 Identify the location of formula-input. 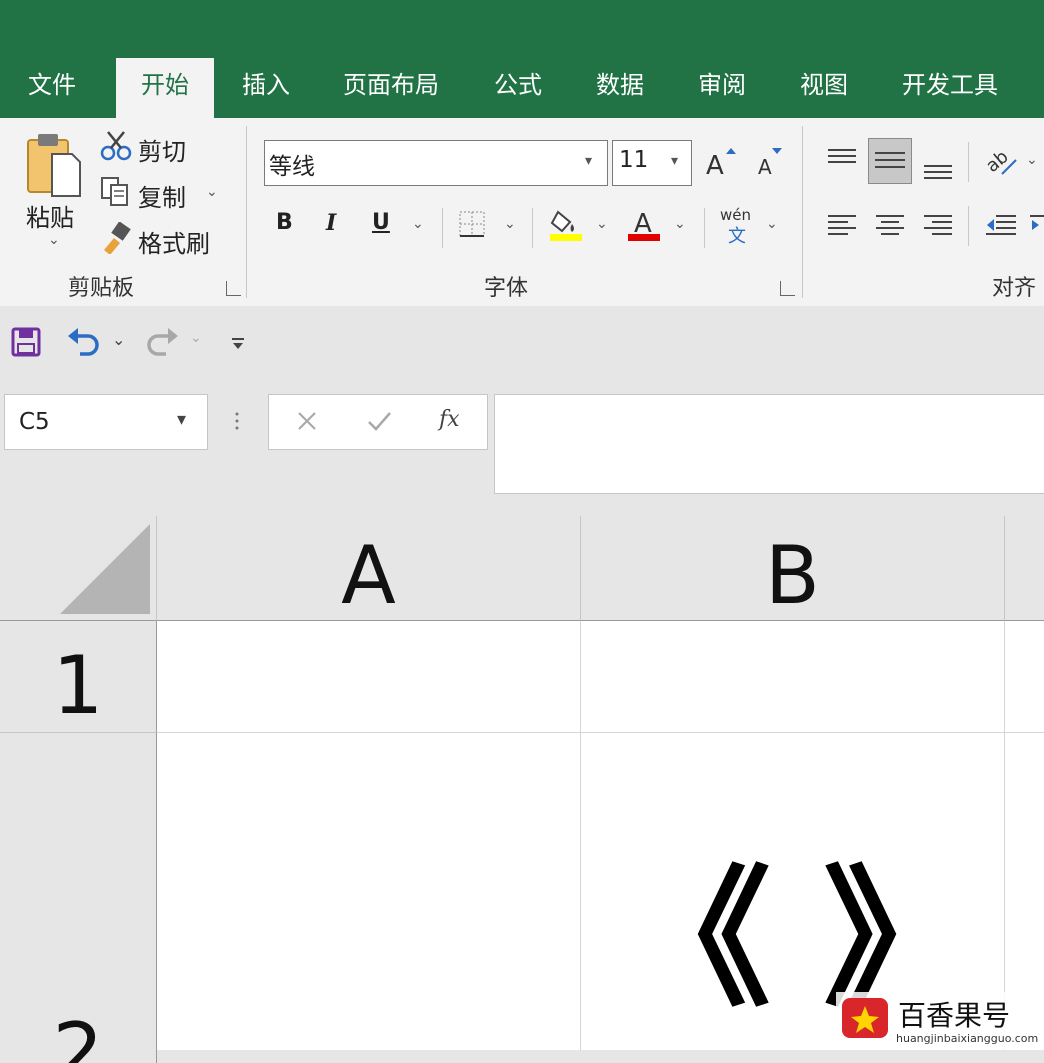
(769, 444).